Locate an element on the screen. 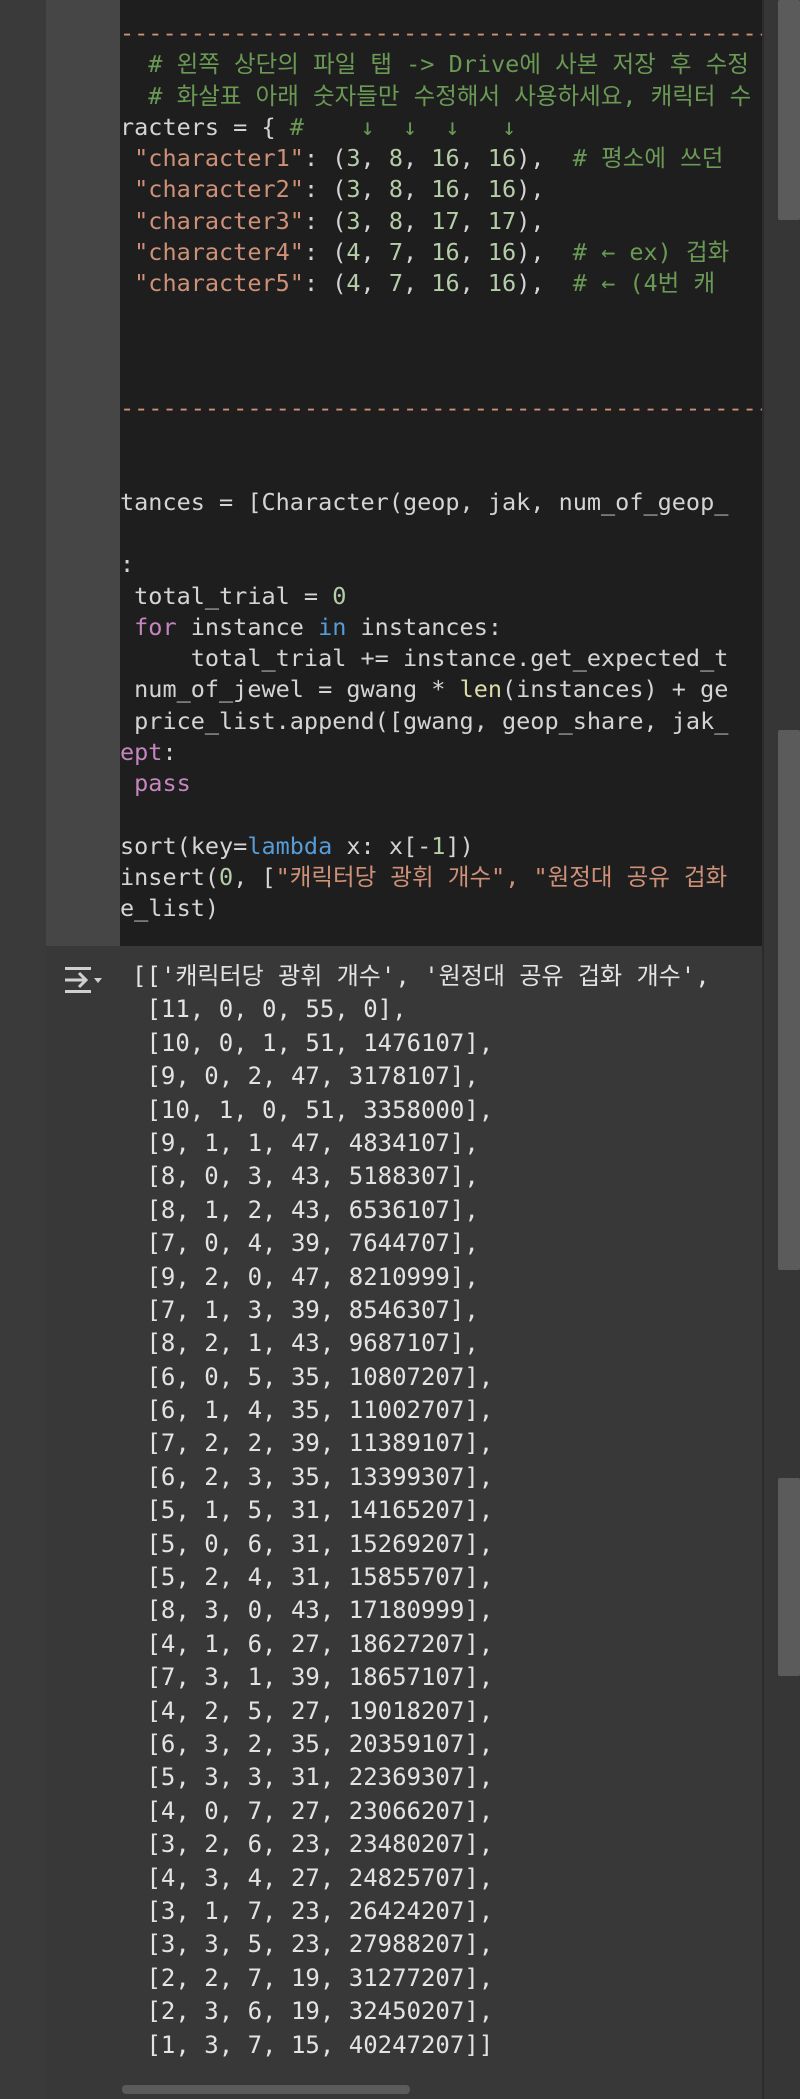 The image size is (800, 2099). vertical-scrollbar-thumb-top is located at coordinates (789, 110).